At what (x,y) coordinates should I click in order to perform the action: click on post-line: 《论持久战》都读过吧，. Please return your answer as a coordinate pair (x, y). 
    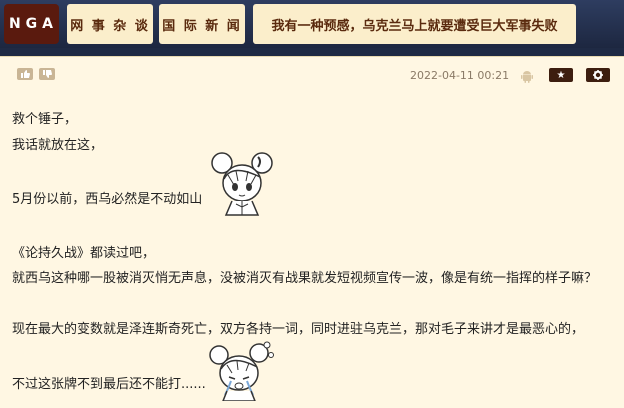
    Looking at the image, I should click on (84, 253).